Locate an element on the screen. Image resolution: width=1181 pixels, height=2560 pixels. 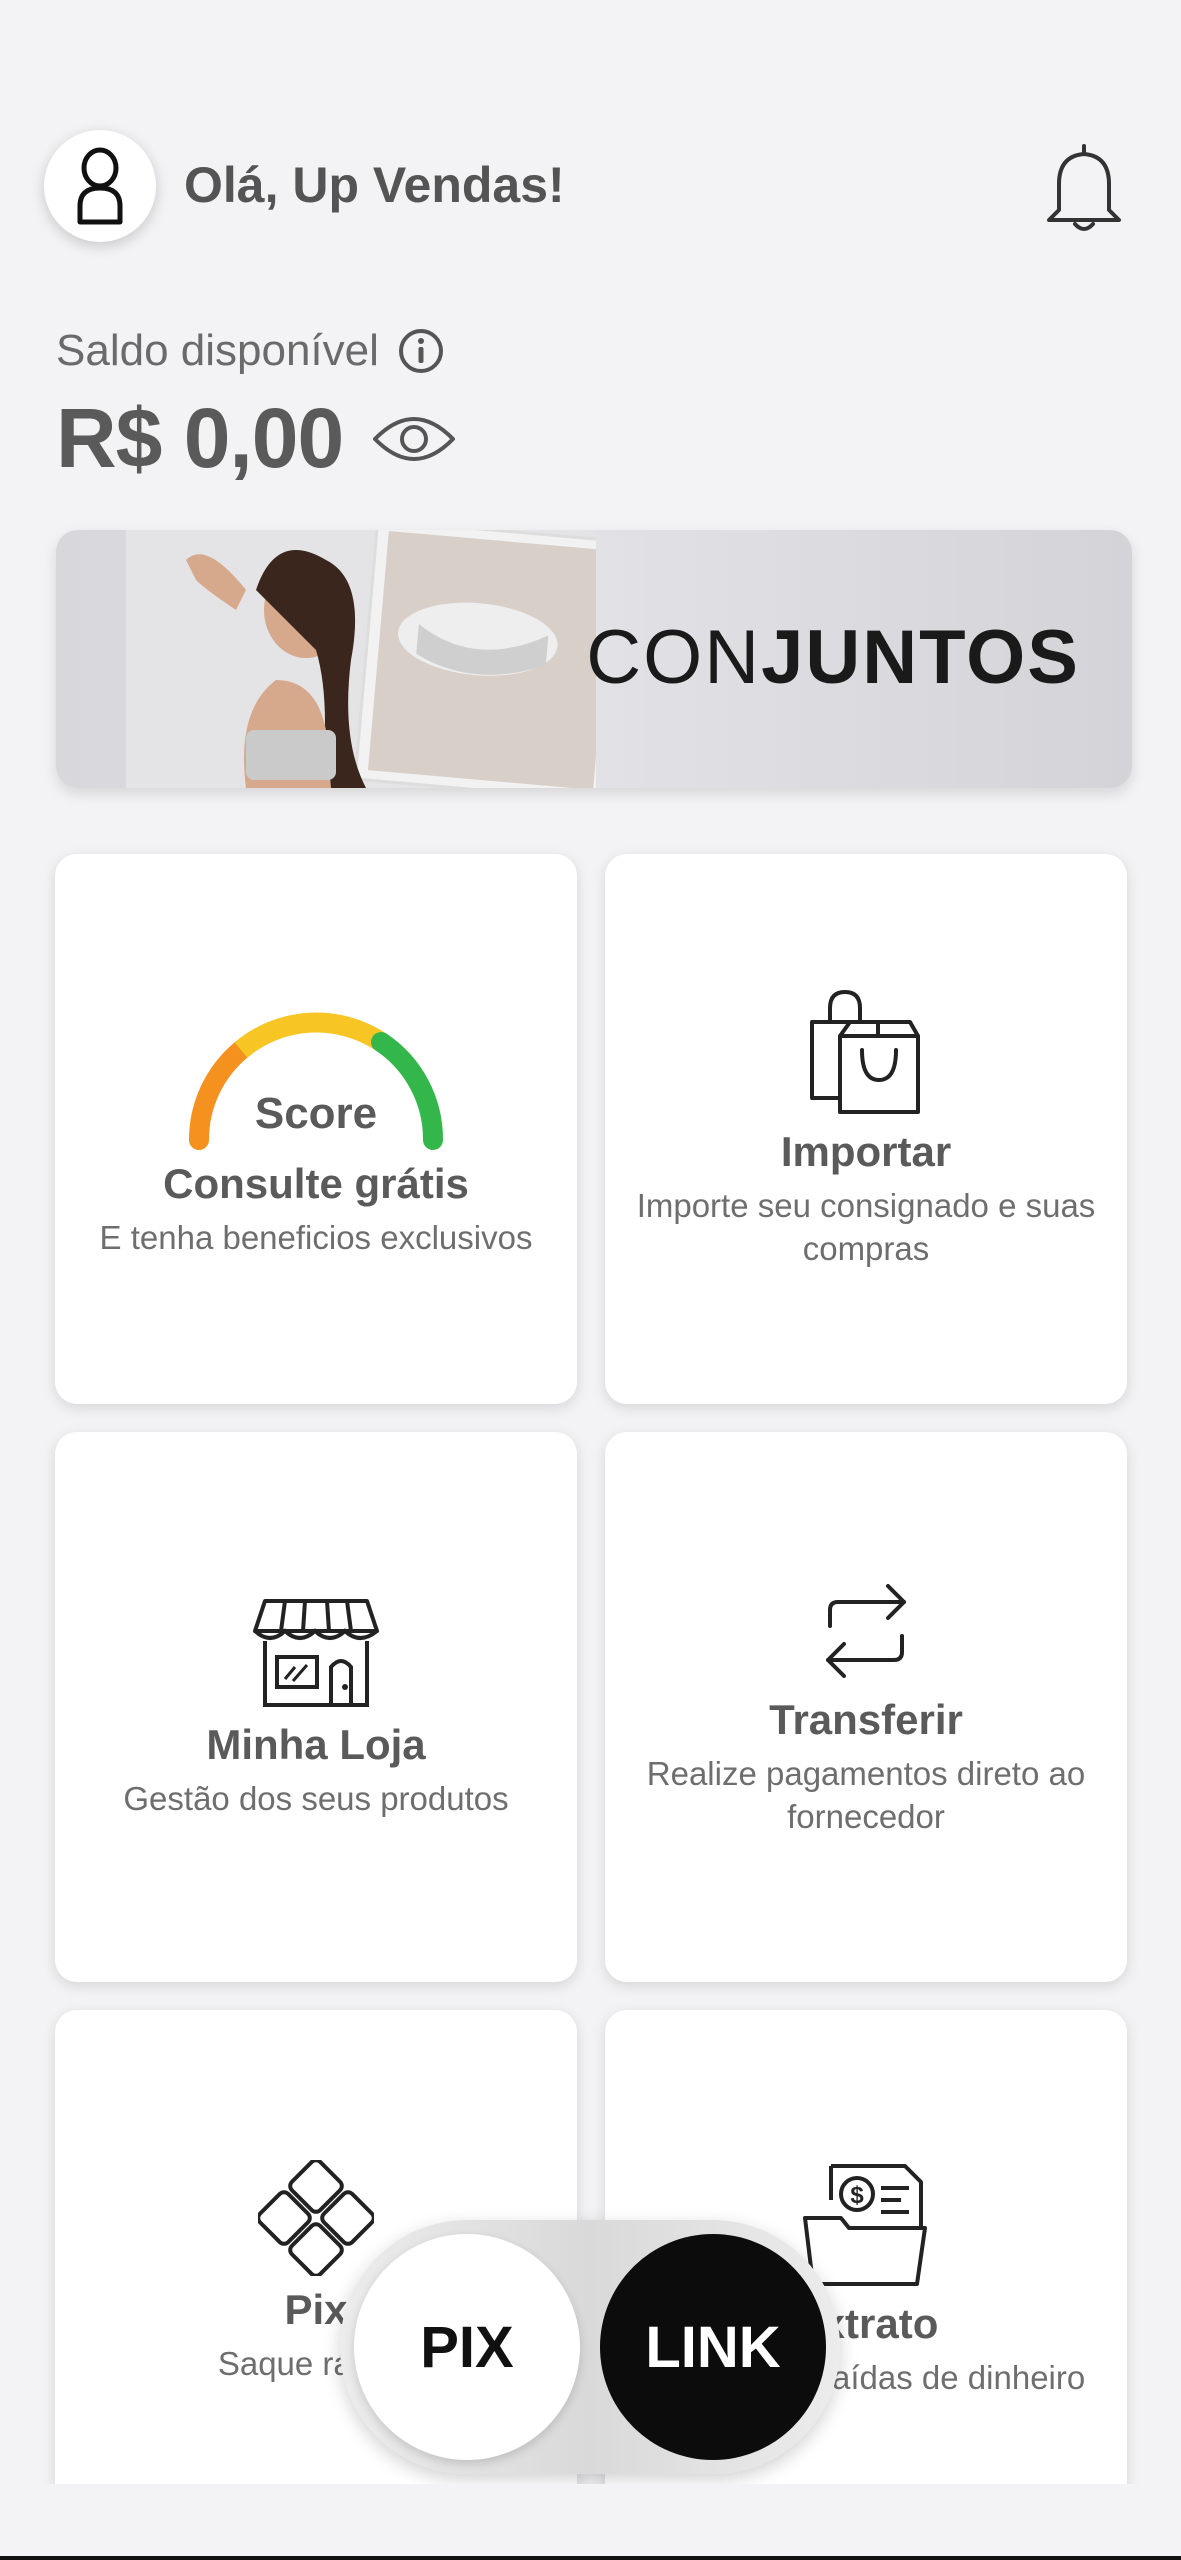
banner-title: CONJUNTOS is located at coordinates (833, 657).